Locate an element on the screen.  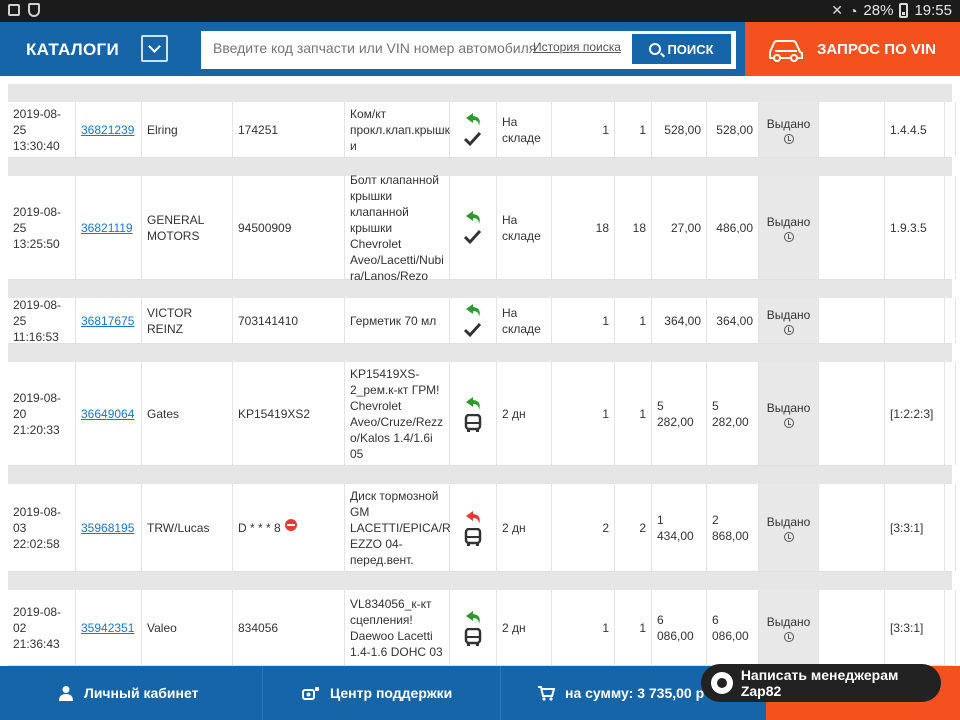
brand-name: TRW/Lucas is located at coordinates (178, 527).